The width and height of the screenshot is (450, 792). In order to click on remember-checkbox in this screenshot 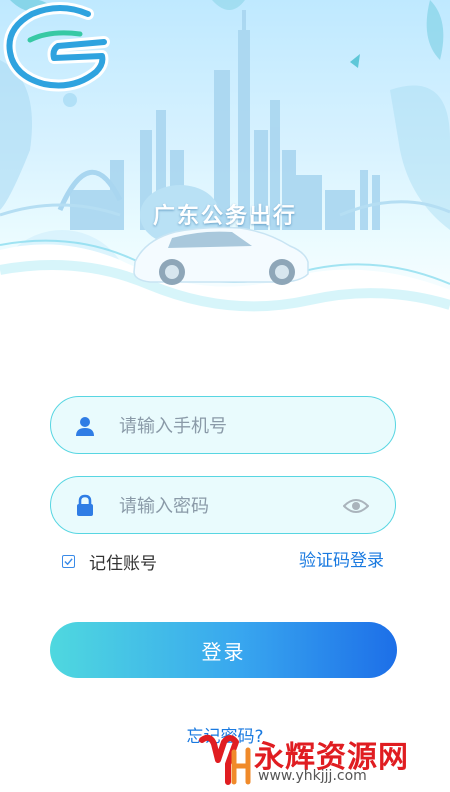, I will do `click(68, 561)`.